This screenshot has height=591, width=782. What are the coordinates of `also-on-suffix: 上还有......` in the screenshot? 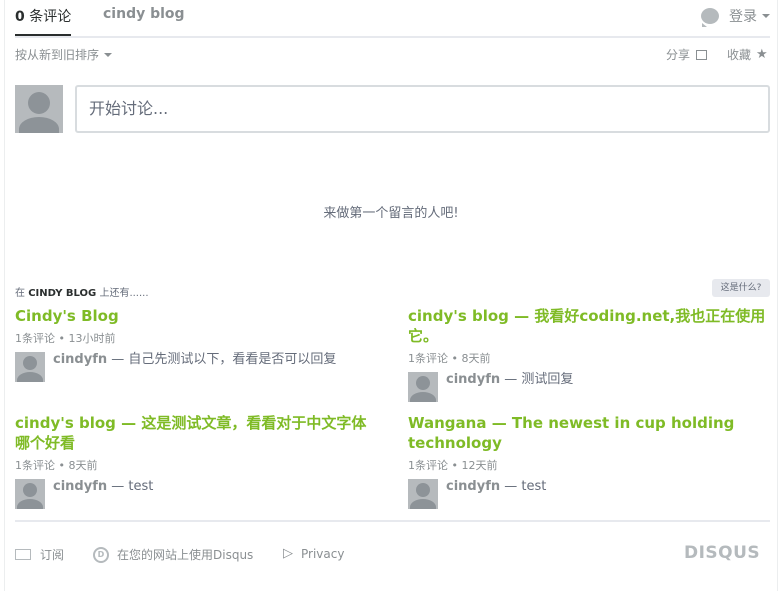 It's located at (122, 293).